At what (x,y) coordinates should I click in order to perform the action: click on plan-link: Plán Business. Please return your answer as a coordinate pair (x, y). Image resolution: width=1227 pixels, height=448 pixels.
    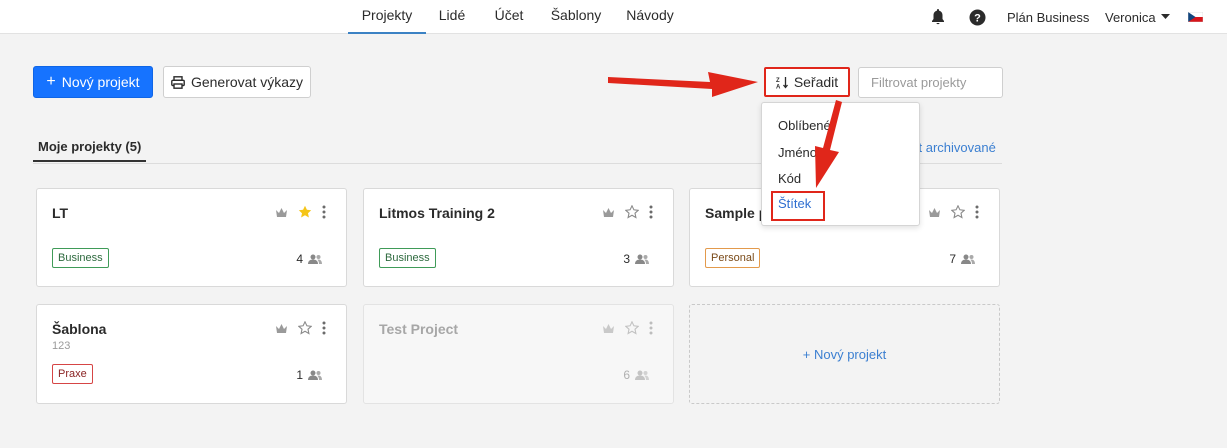
    Looking at the image, I should click on (1048, 17).